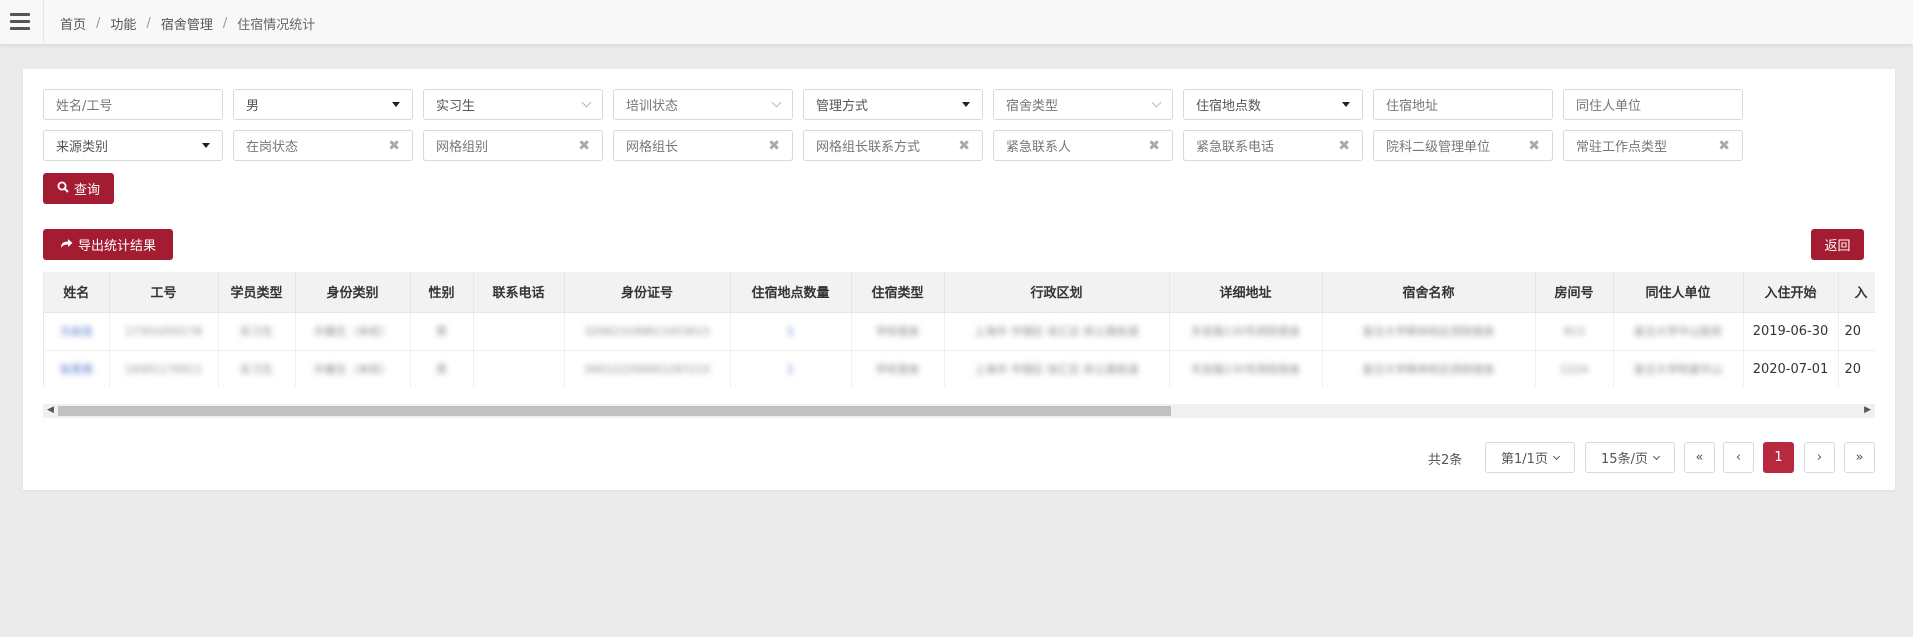 The height and width of the screenshot is (637, 1913). Describe the element at coordinates (513, 145) in the screenshot. I see `grid-group-select: 网格组别 ✖` at that location.